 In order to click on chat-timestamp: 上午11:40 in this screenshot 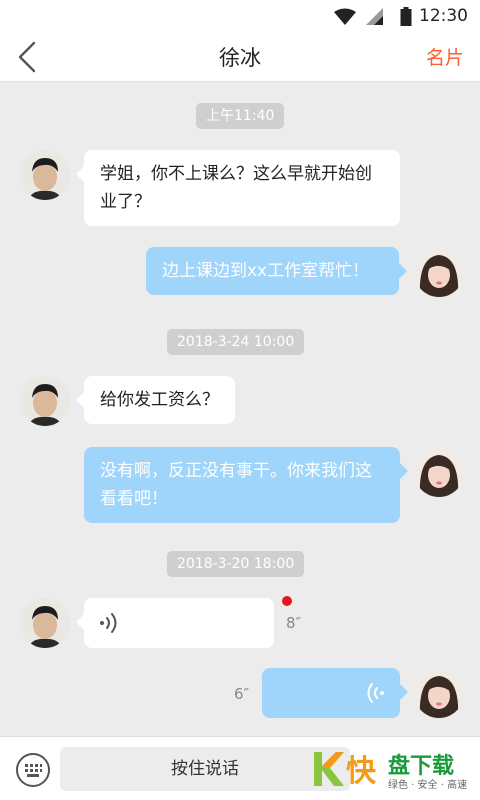, I will do `click(240, 116)`.